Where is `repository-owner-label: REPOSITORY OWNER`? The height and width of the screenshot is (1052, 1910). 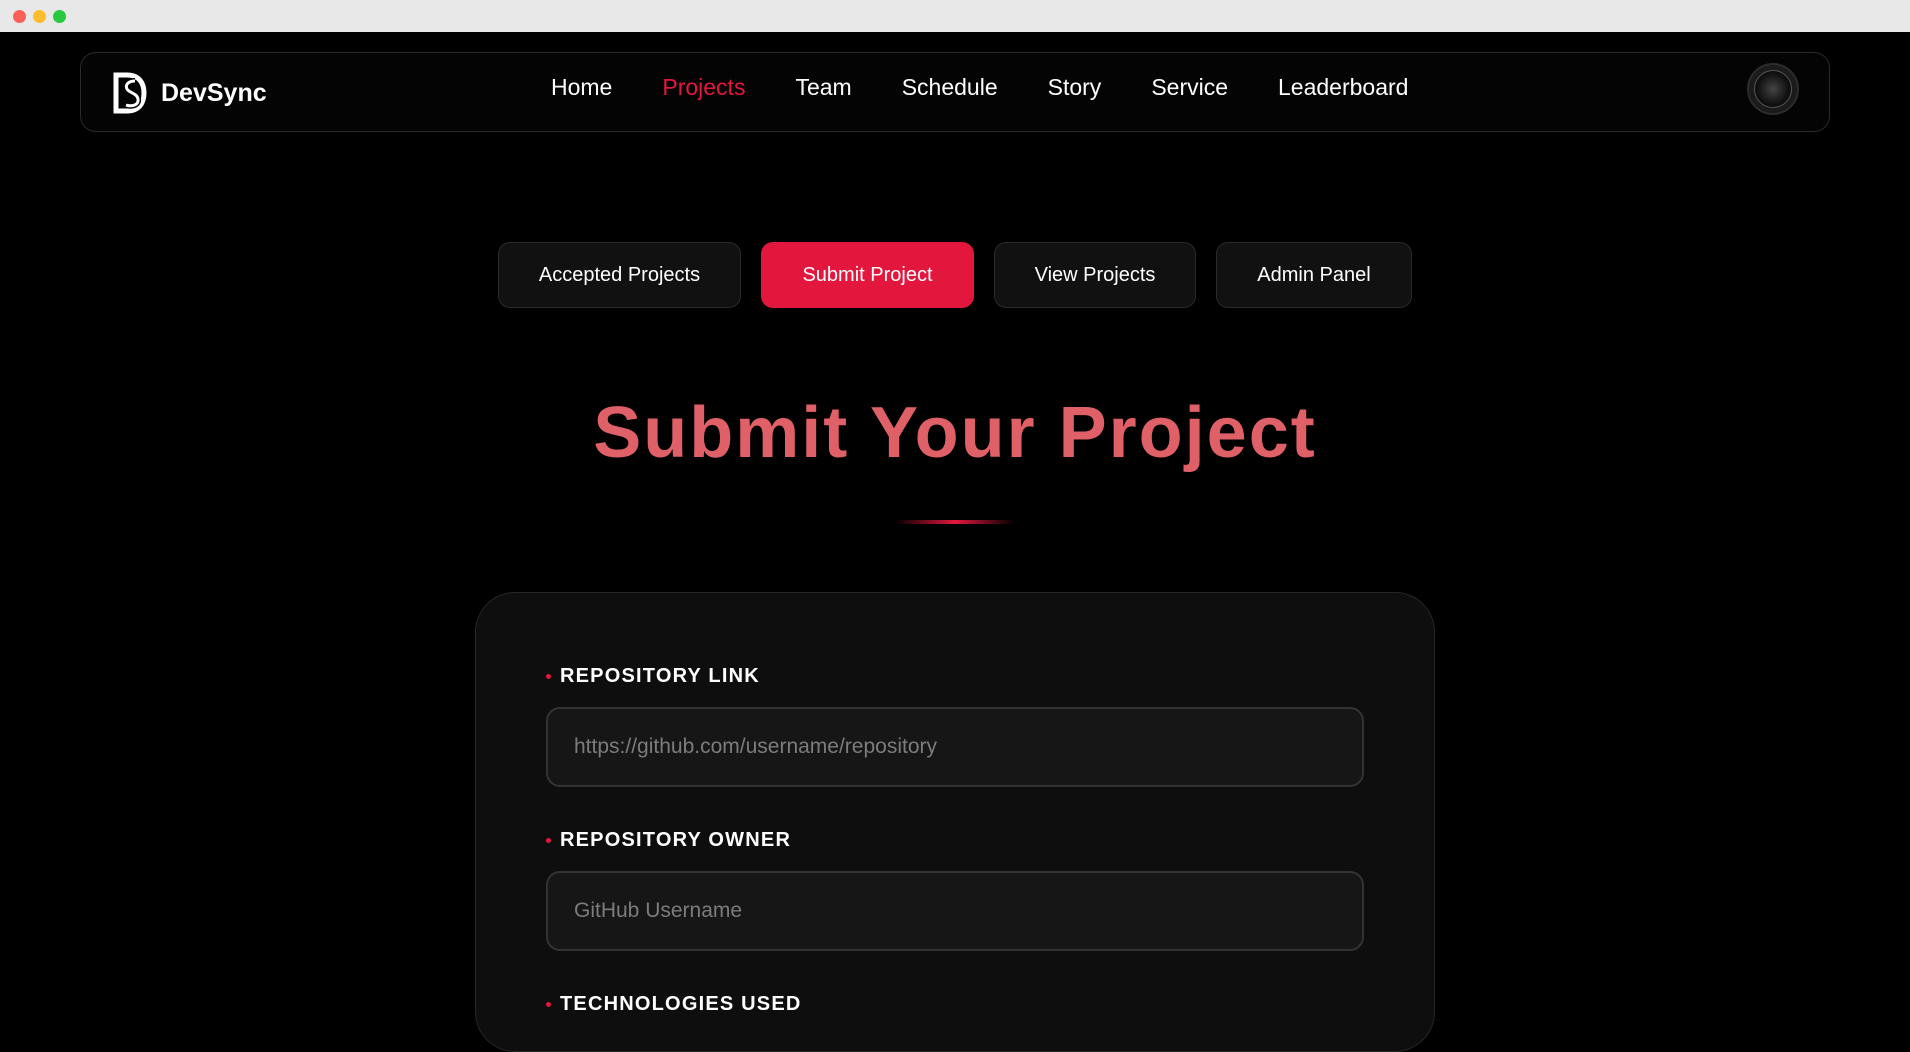
repository-owner-label: REPOSITORY OWNER is located at coordinates (676, 840).